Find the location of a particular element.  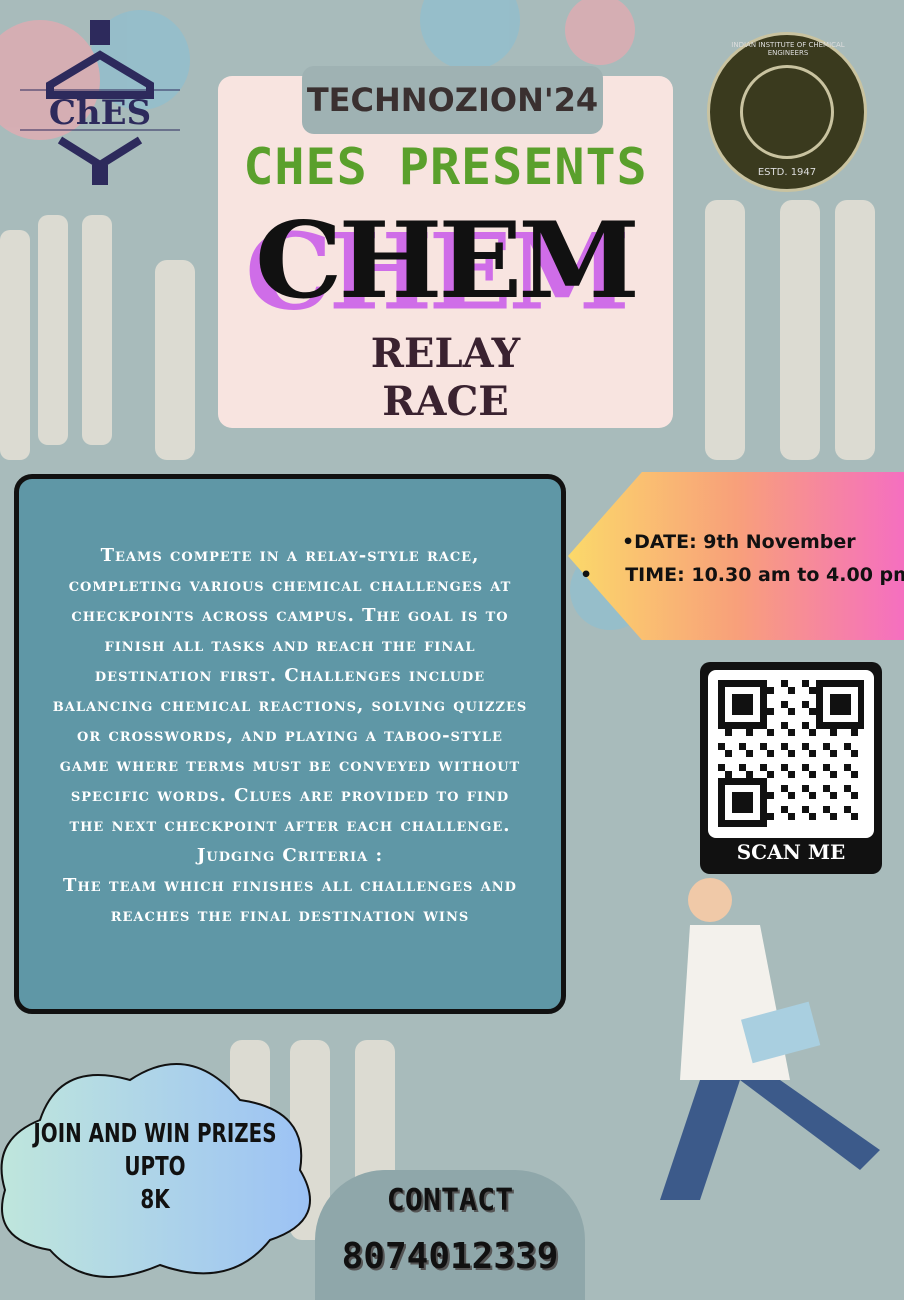

subtitle: RELAY RACE is located at coordinates (445, 378).